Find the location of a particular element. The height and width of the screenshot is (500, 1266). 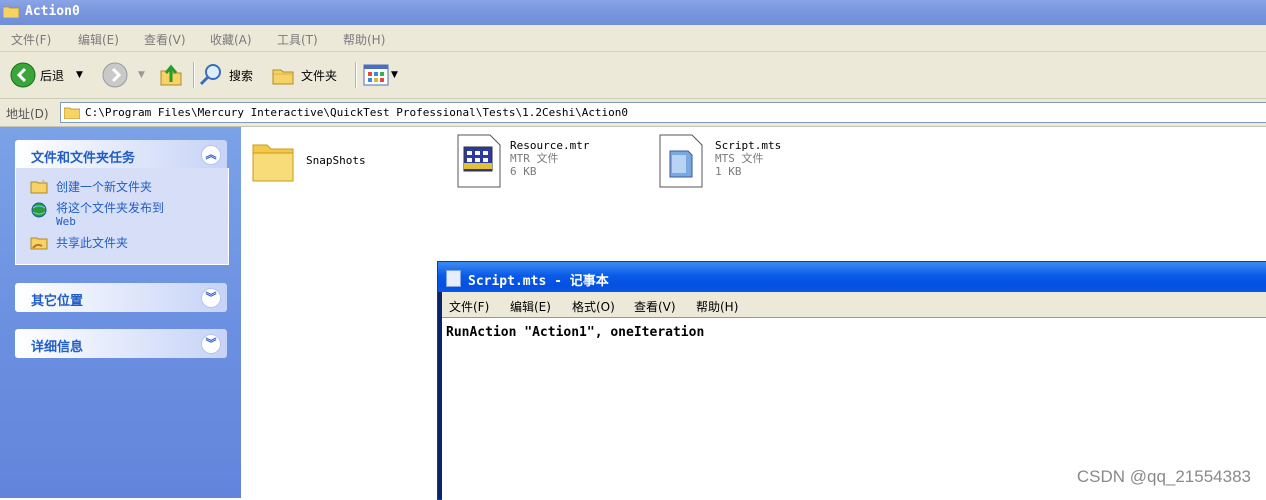

file-size: 1 KB is located at coordinates (728, 171).